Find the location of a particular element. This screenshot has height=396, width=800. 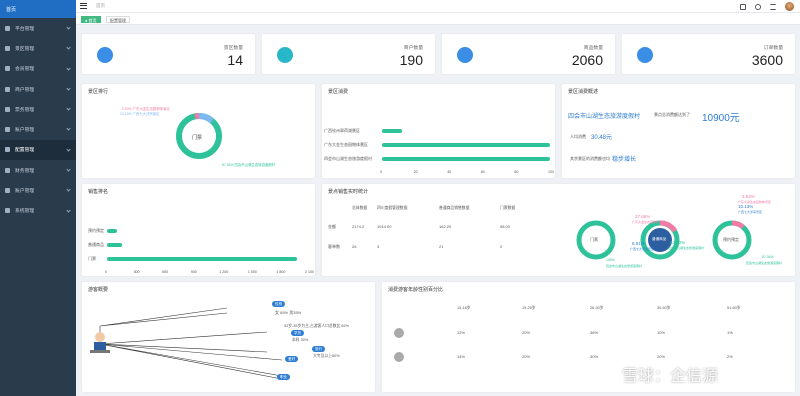

overview-scenic-name: 四会市山湖生态旅游度假村 is located at coordinates (604, 117).